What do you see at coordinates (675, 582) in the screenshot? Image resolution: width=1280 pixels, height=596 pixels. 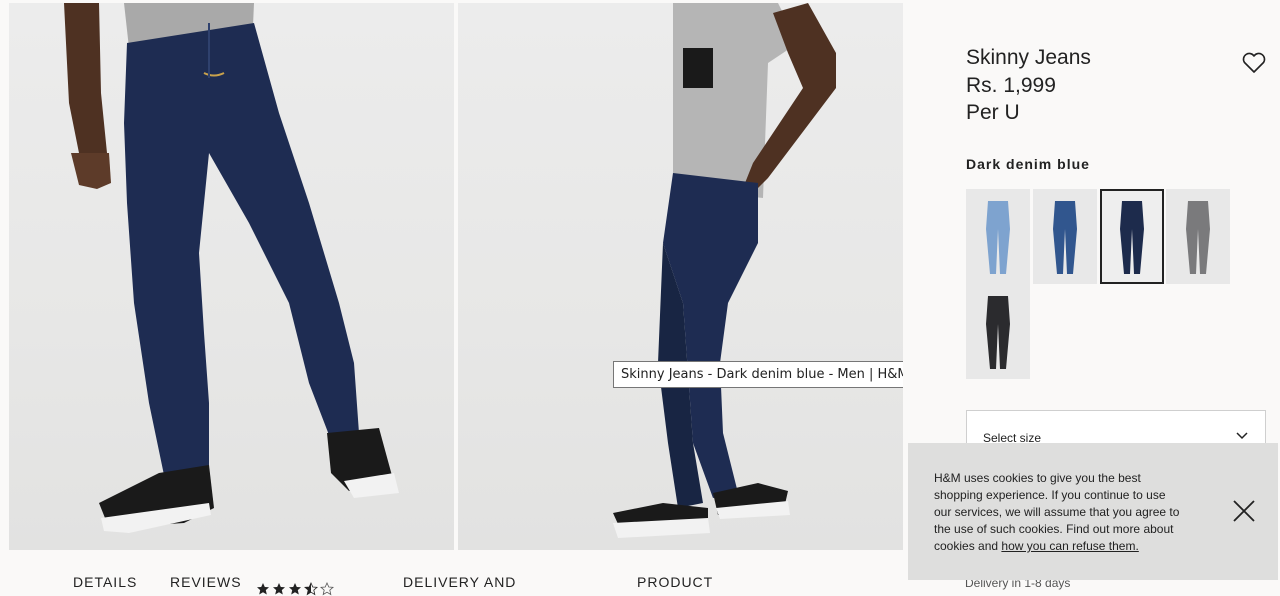 I see `tab-product: PRODUCT` at bounding box center [675, 582].